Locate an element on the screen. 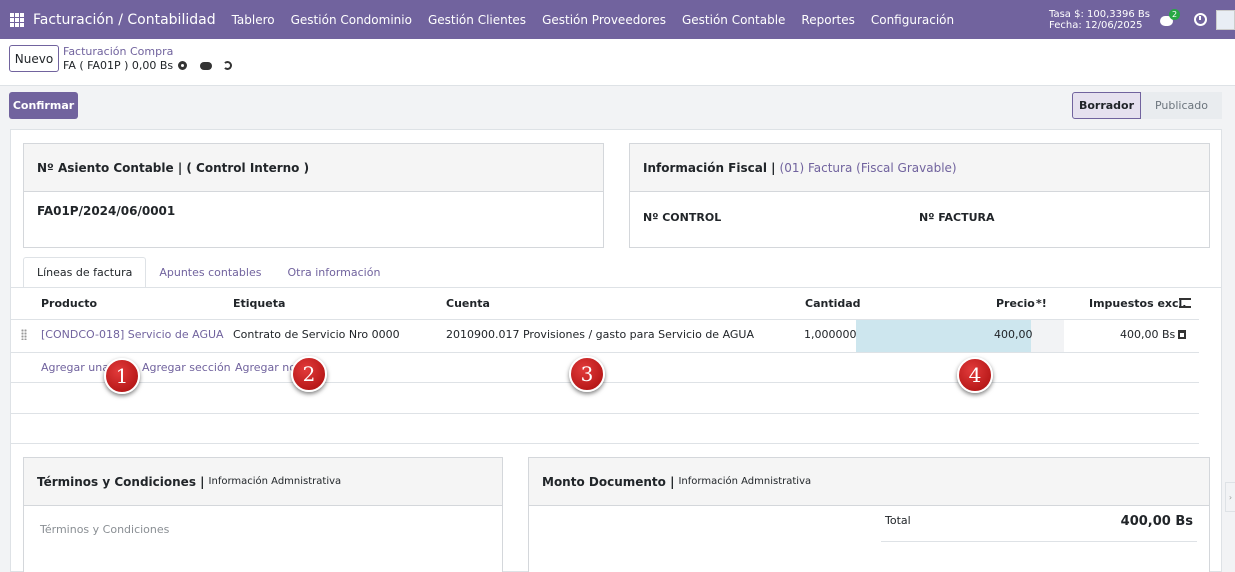  status-bar: Borrador Publicado is located at coordinates (1147, 105).